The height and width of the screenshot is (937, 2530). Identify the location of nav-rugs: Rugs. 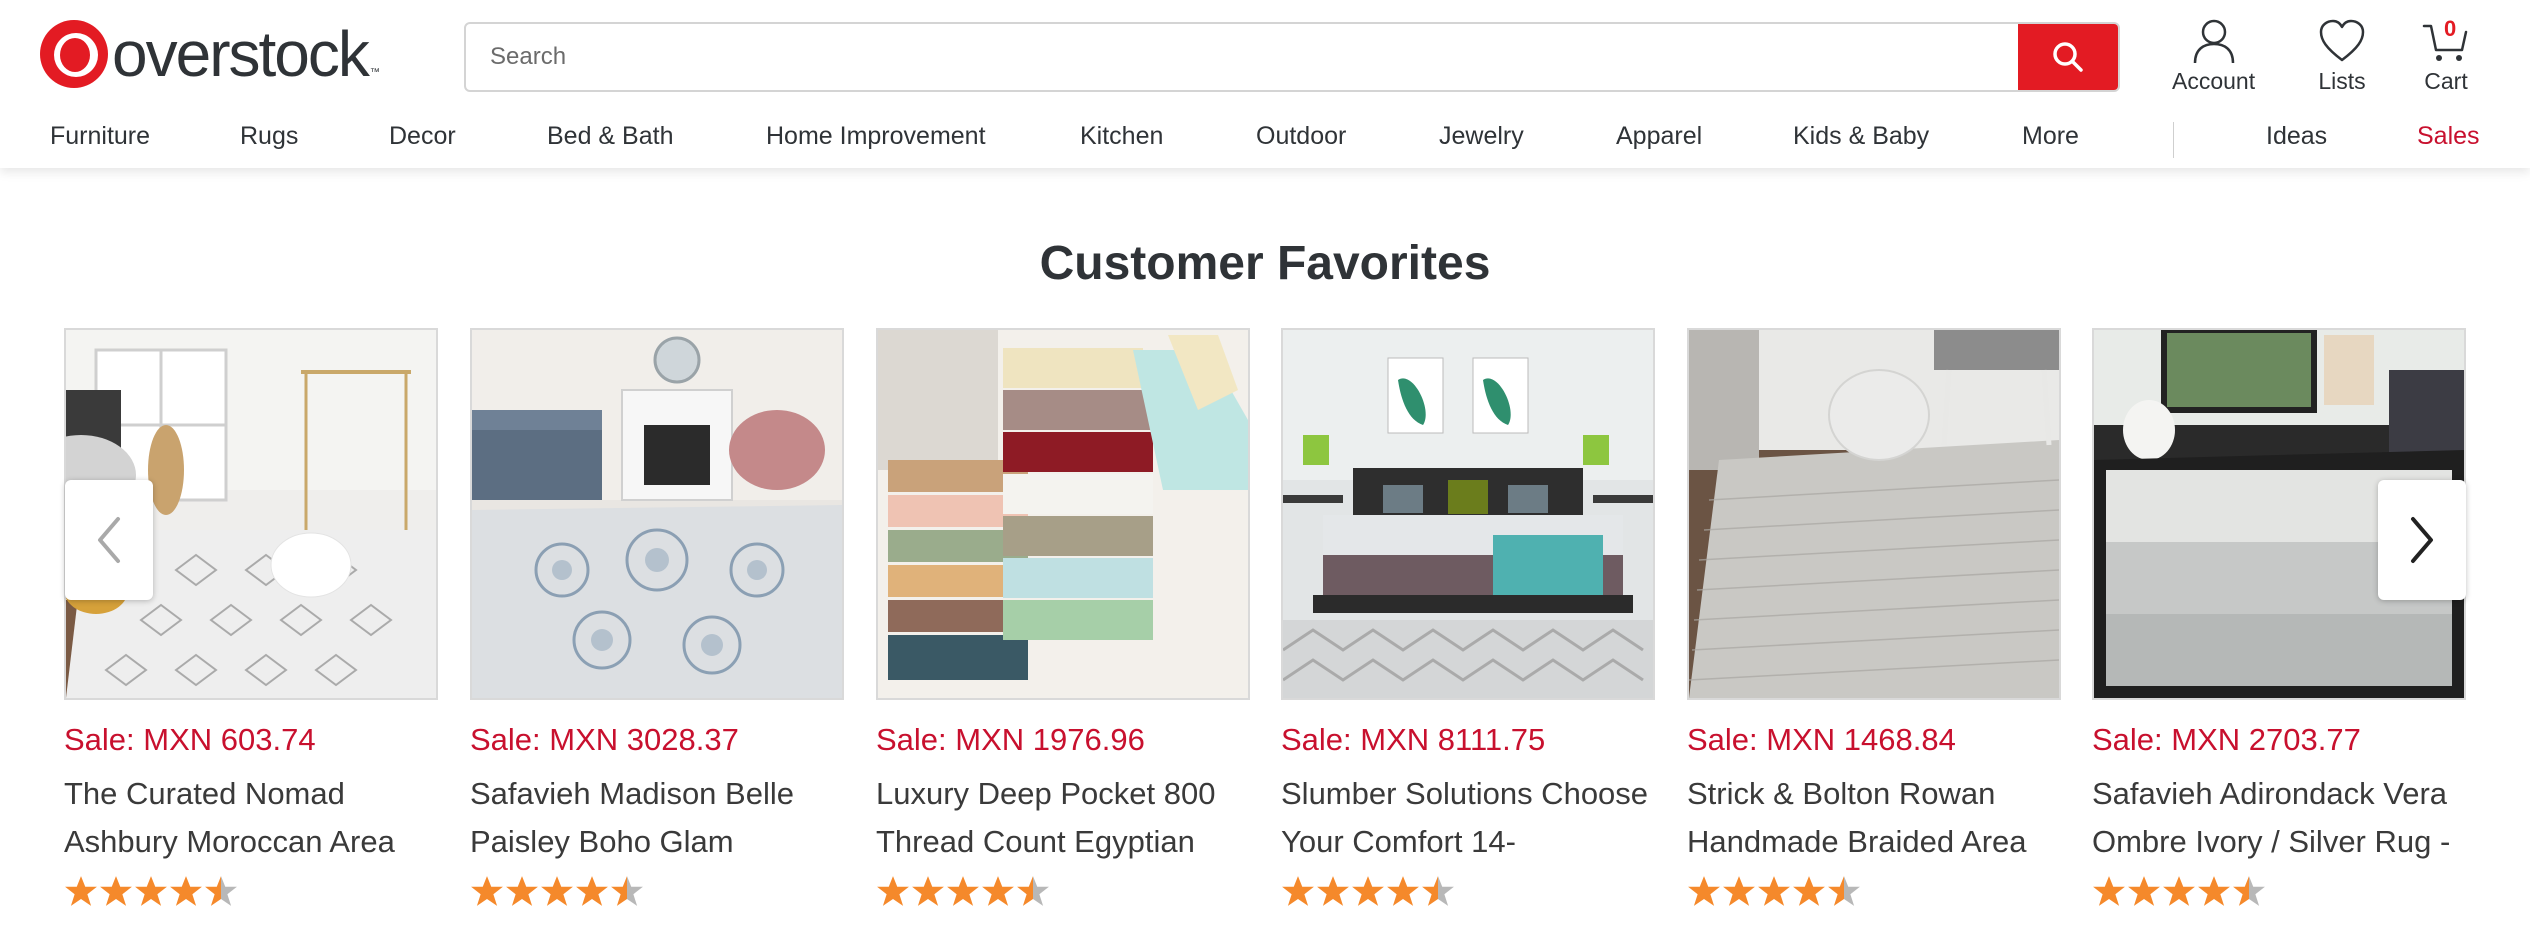
(269, 136).